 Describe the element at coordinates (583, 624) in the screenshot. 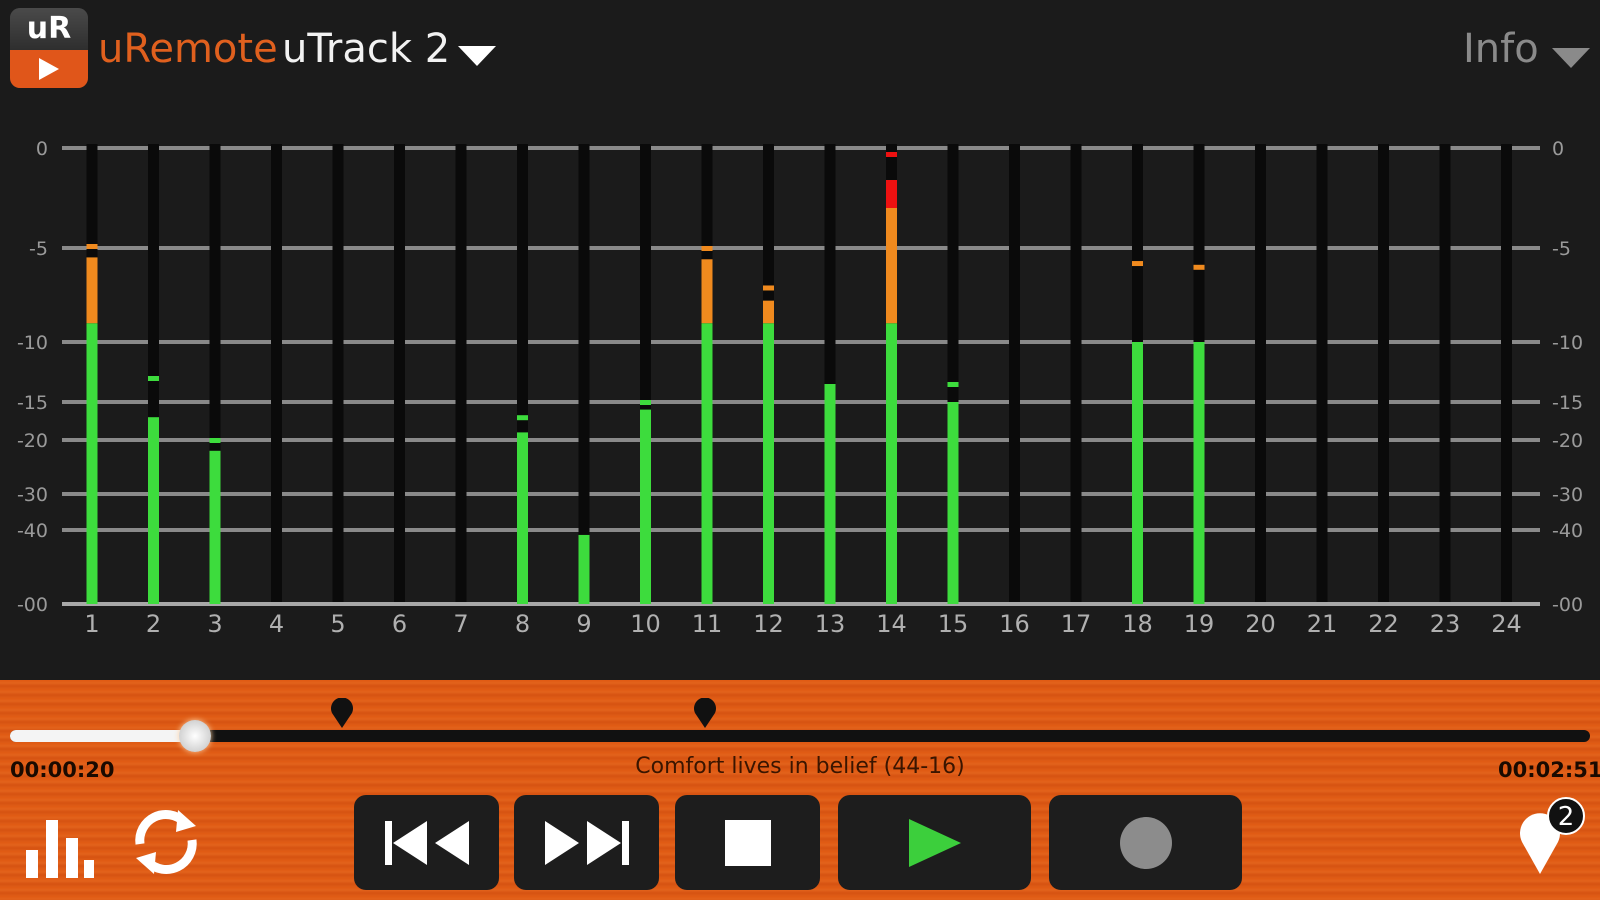

I see `channel-label-9: 9` at that location.